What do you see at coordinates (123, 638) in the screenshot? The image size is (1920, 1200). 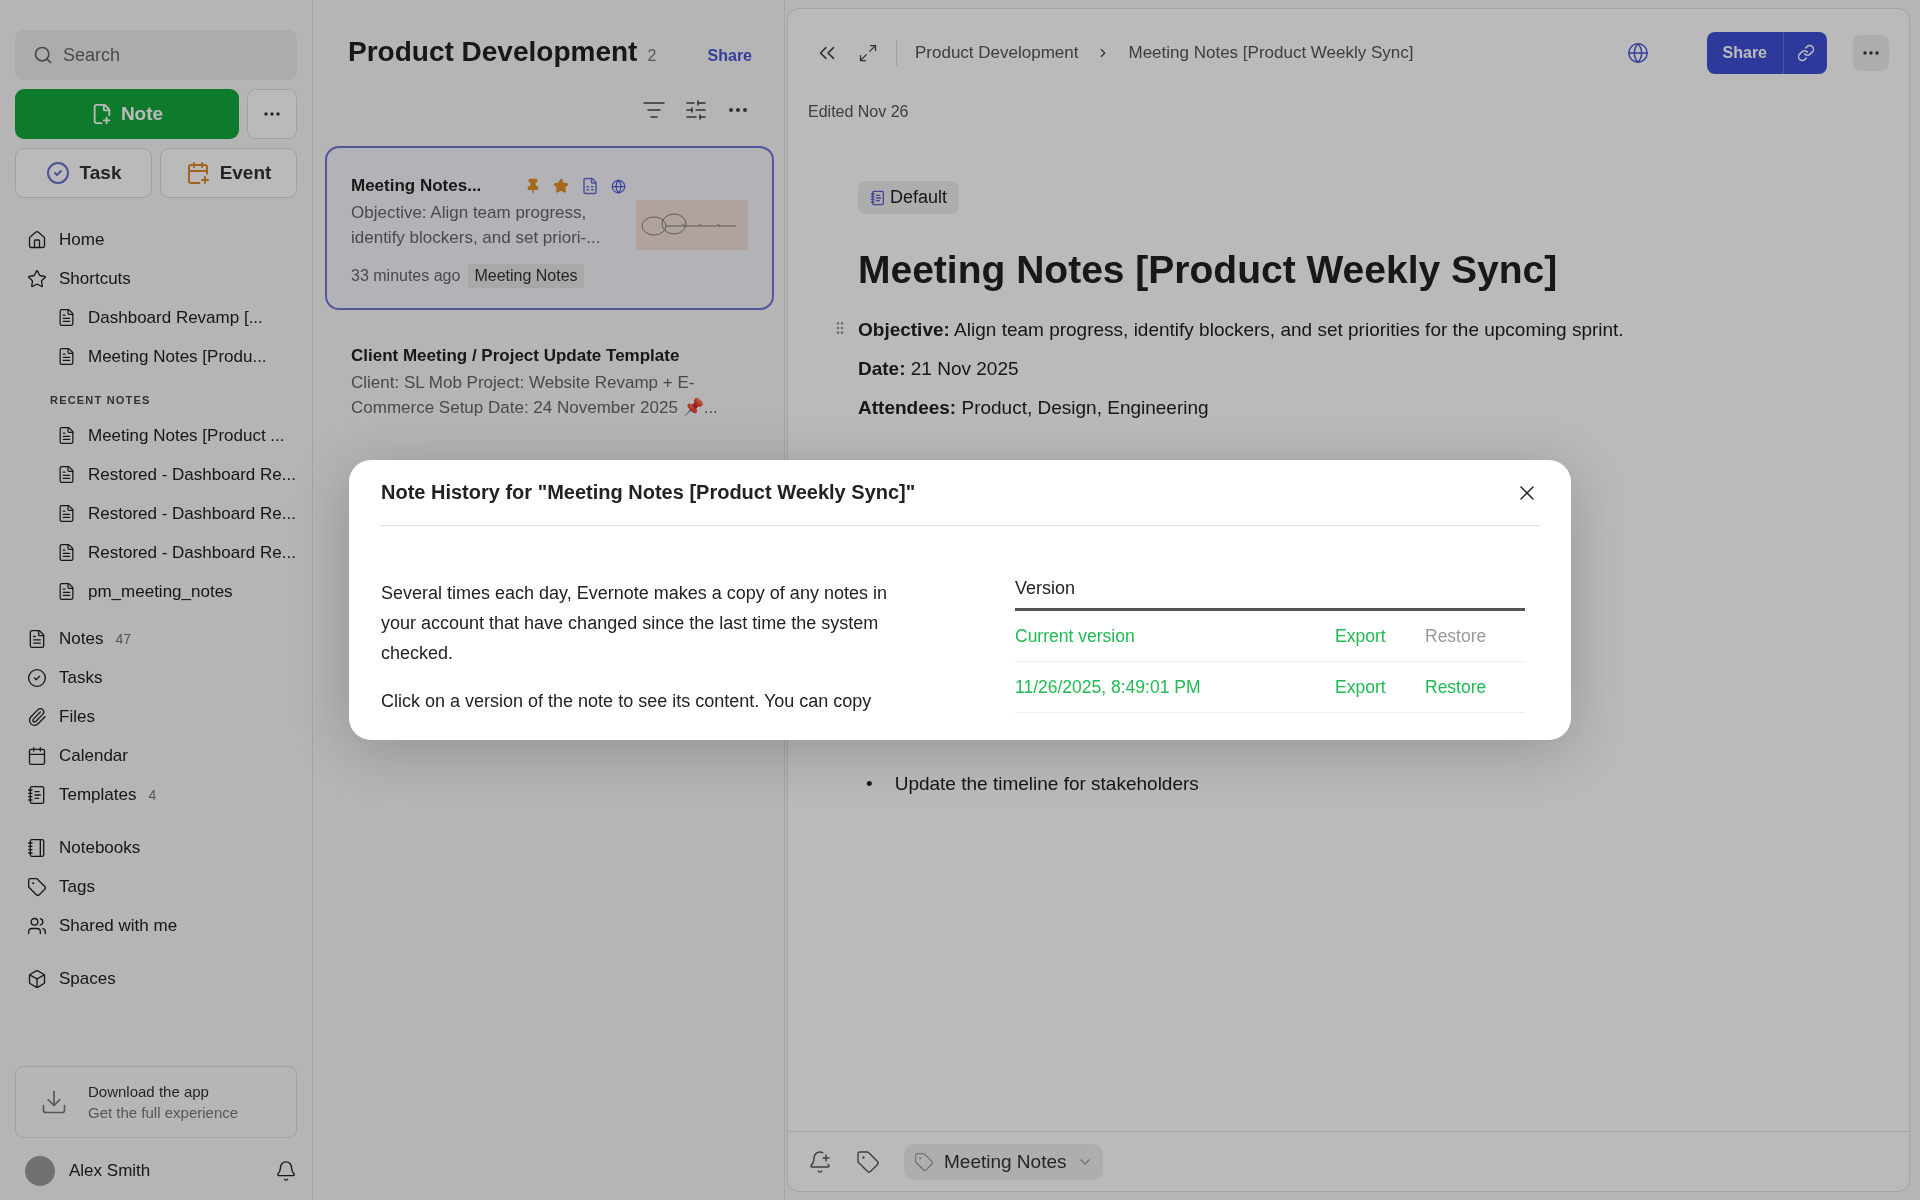 I see `item-count: 47` at bounding box center [123, 638].